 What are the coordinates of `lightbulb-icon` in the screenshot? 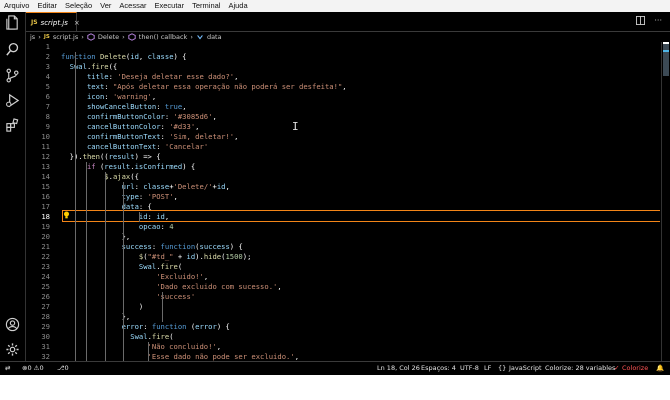 It's located at (66, 215).